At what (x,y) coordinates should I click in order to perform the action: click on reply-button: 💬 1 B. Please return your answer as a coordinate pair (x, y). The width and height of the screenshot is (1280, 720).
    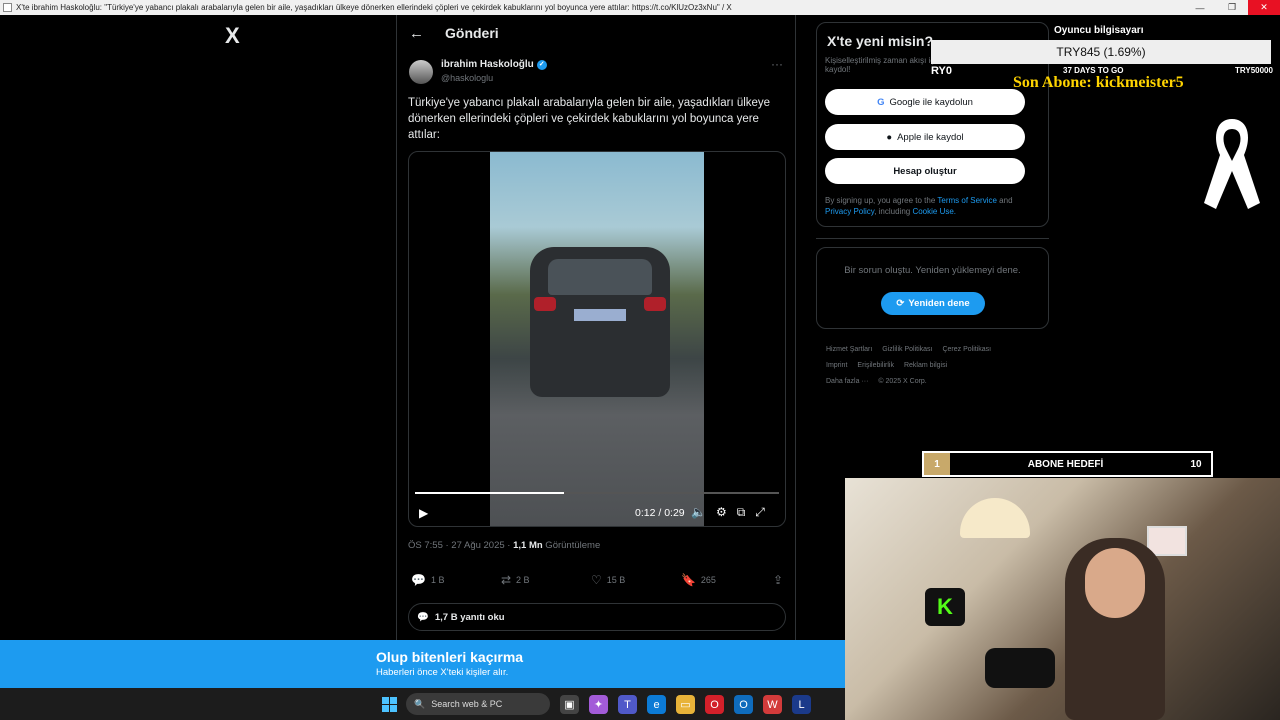
    Looking at the image, I should click on (456, 580).